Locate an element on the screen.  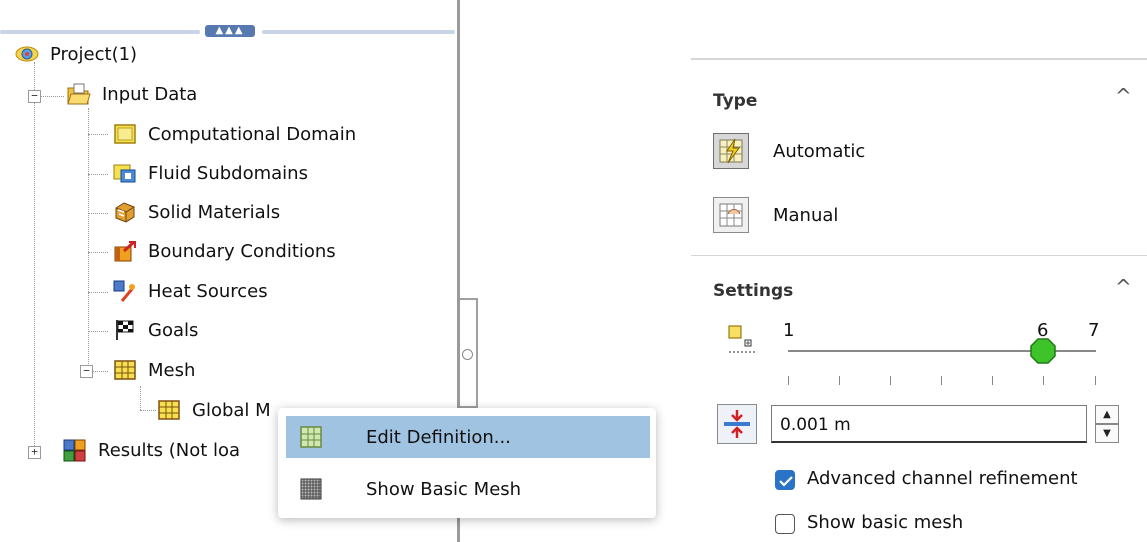
menu-item-show-basic-mesh: Show Basic Mesh is located at coordinates (468, 489).